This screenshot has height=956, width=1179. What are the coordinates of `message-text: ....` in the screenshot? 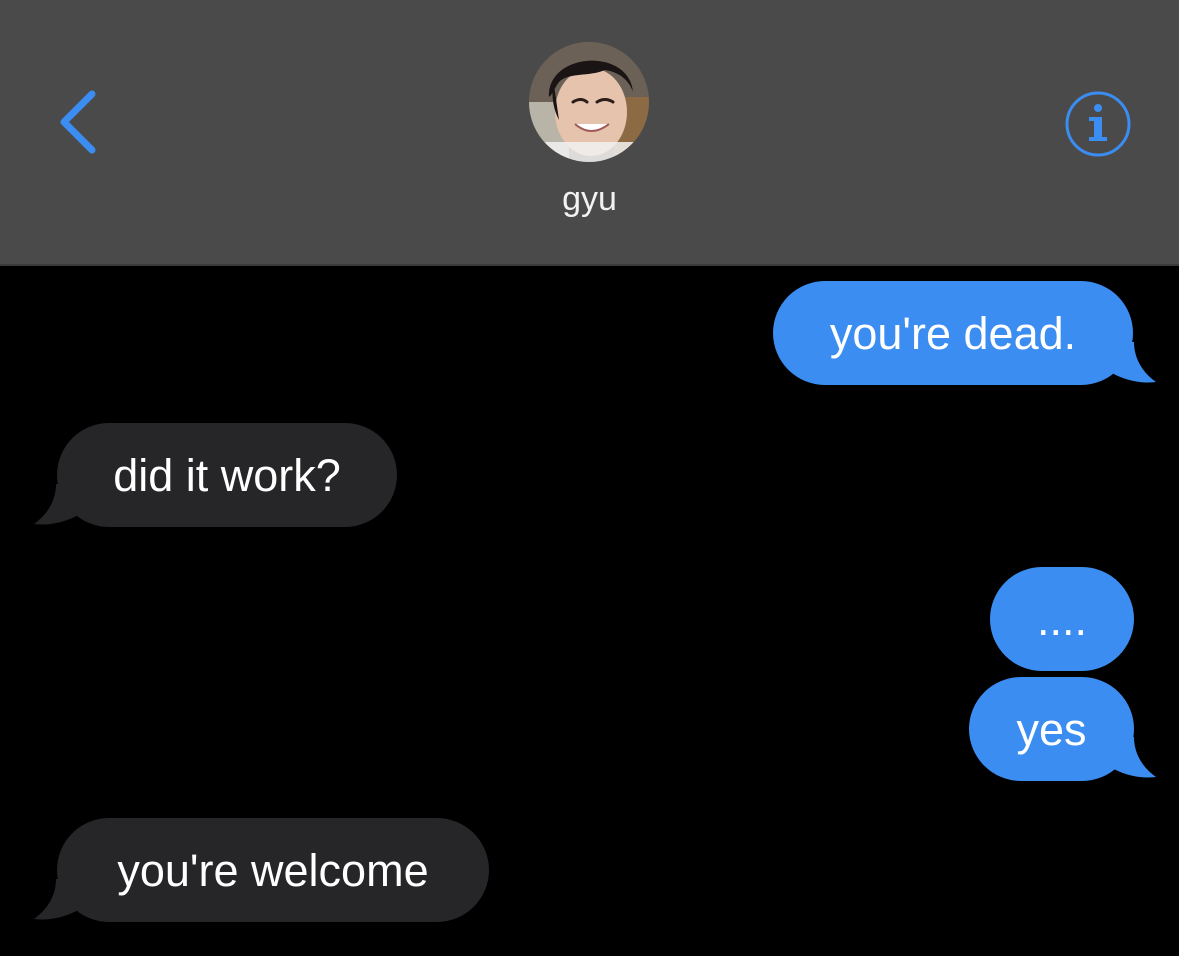 It's located at (1061, 619).